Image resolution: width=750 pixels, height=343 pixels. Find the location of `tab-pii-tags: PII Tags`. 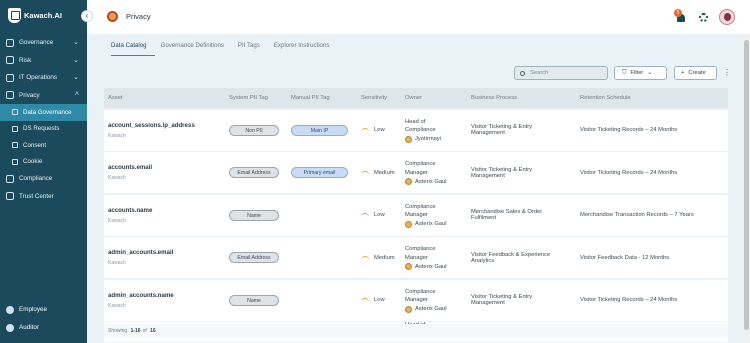

tab-pii-tags: PII Tags is located at coordinates (253, 49).